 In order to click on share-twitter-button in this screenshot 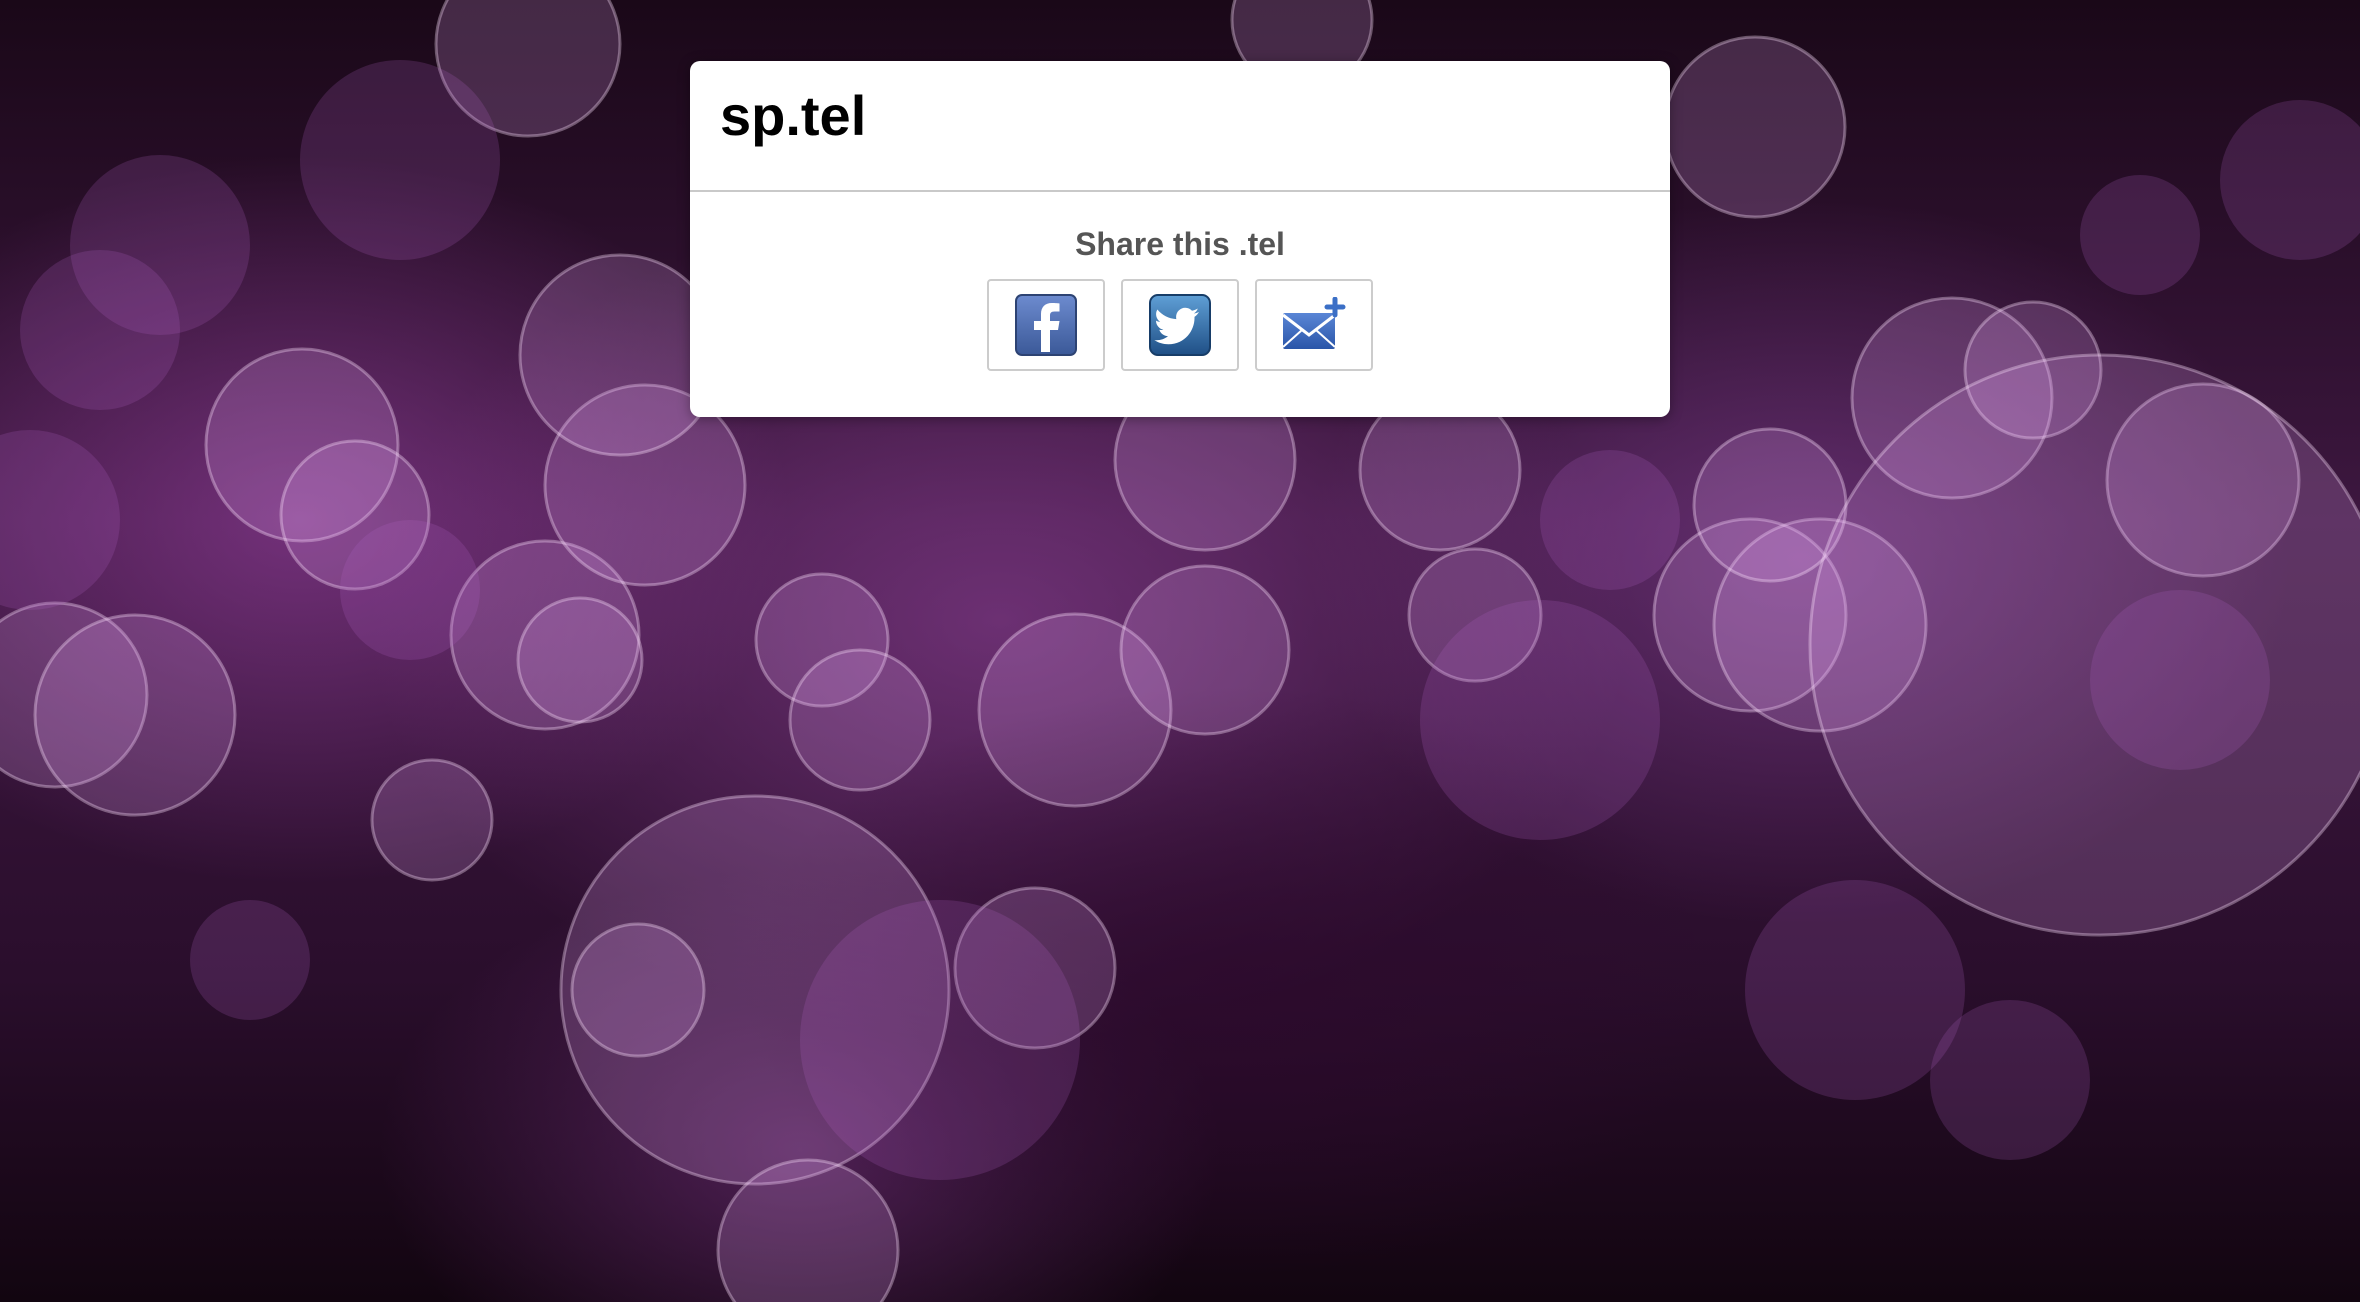, I will do `click(1180, 325)`.